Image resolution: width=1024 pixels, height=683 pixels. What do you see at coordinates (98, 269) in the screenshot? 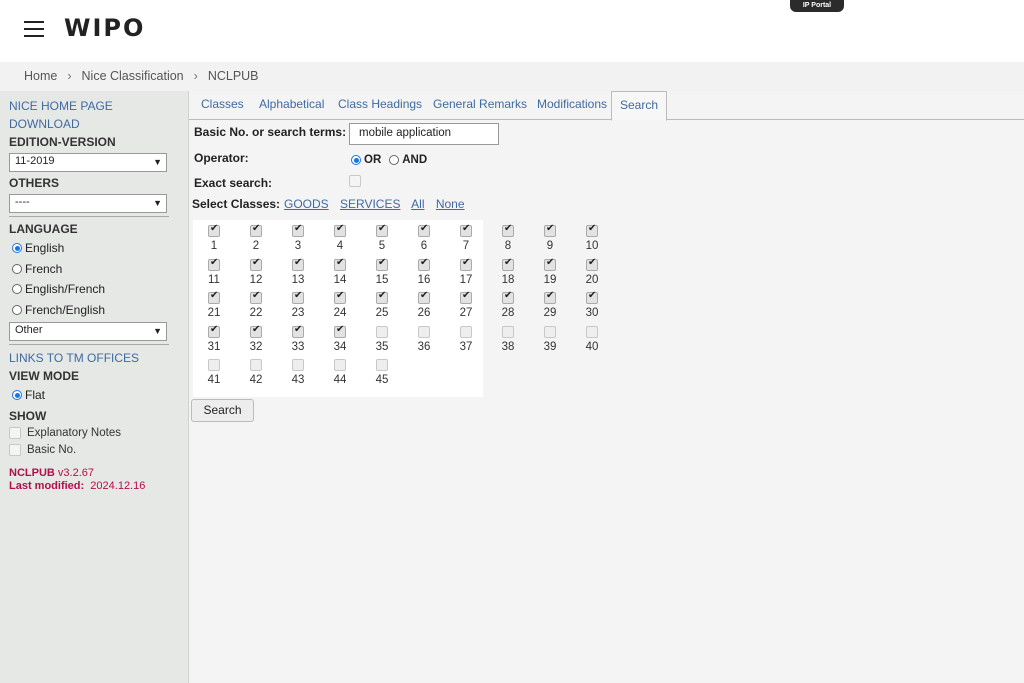
I see `language-option-french: French` at bounding box center [98, 269].